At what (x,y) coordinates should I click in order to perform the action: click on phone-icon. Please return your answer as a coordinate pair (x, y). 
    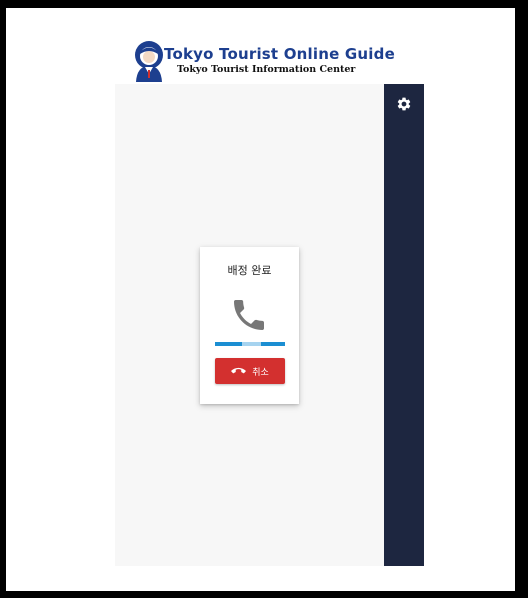
    Looking at the image, I should click on (249, 315).